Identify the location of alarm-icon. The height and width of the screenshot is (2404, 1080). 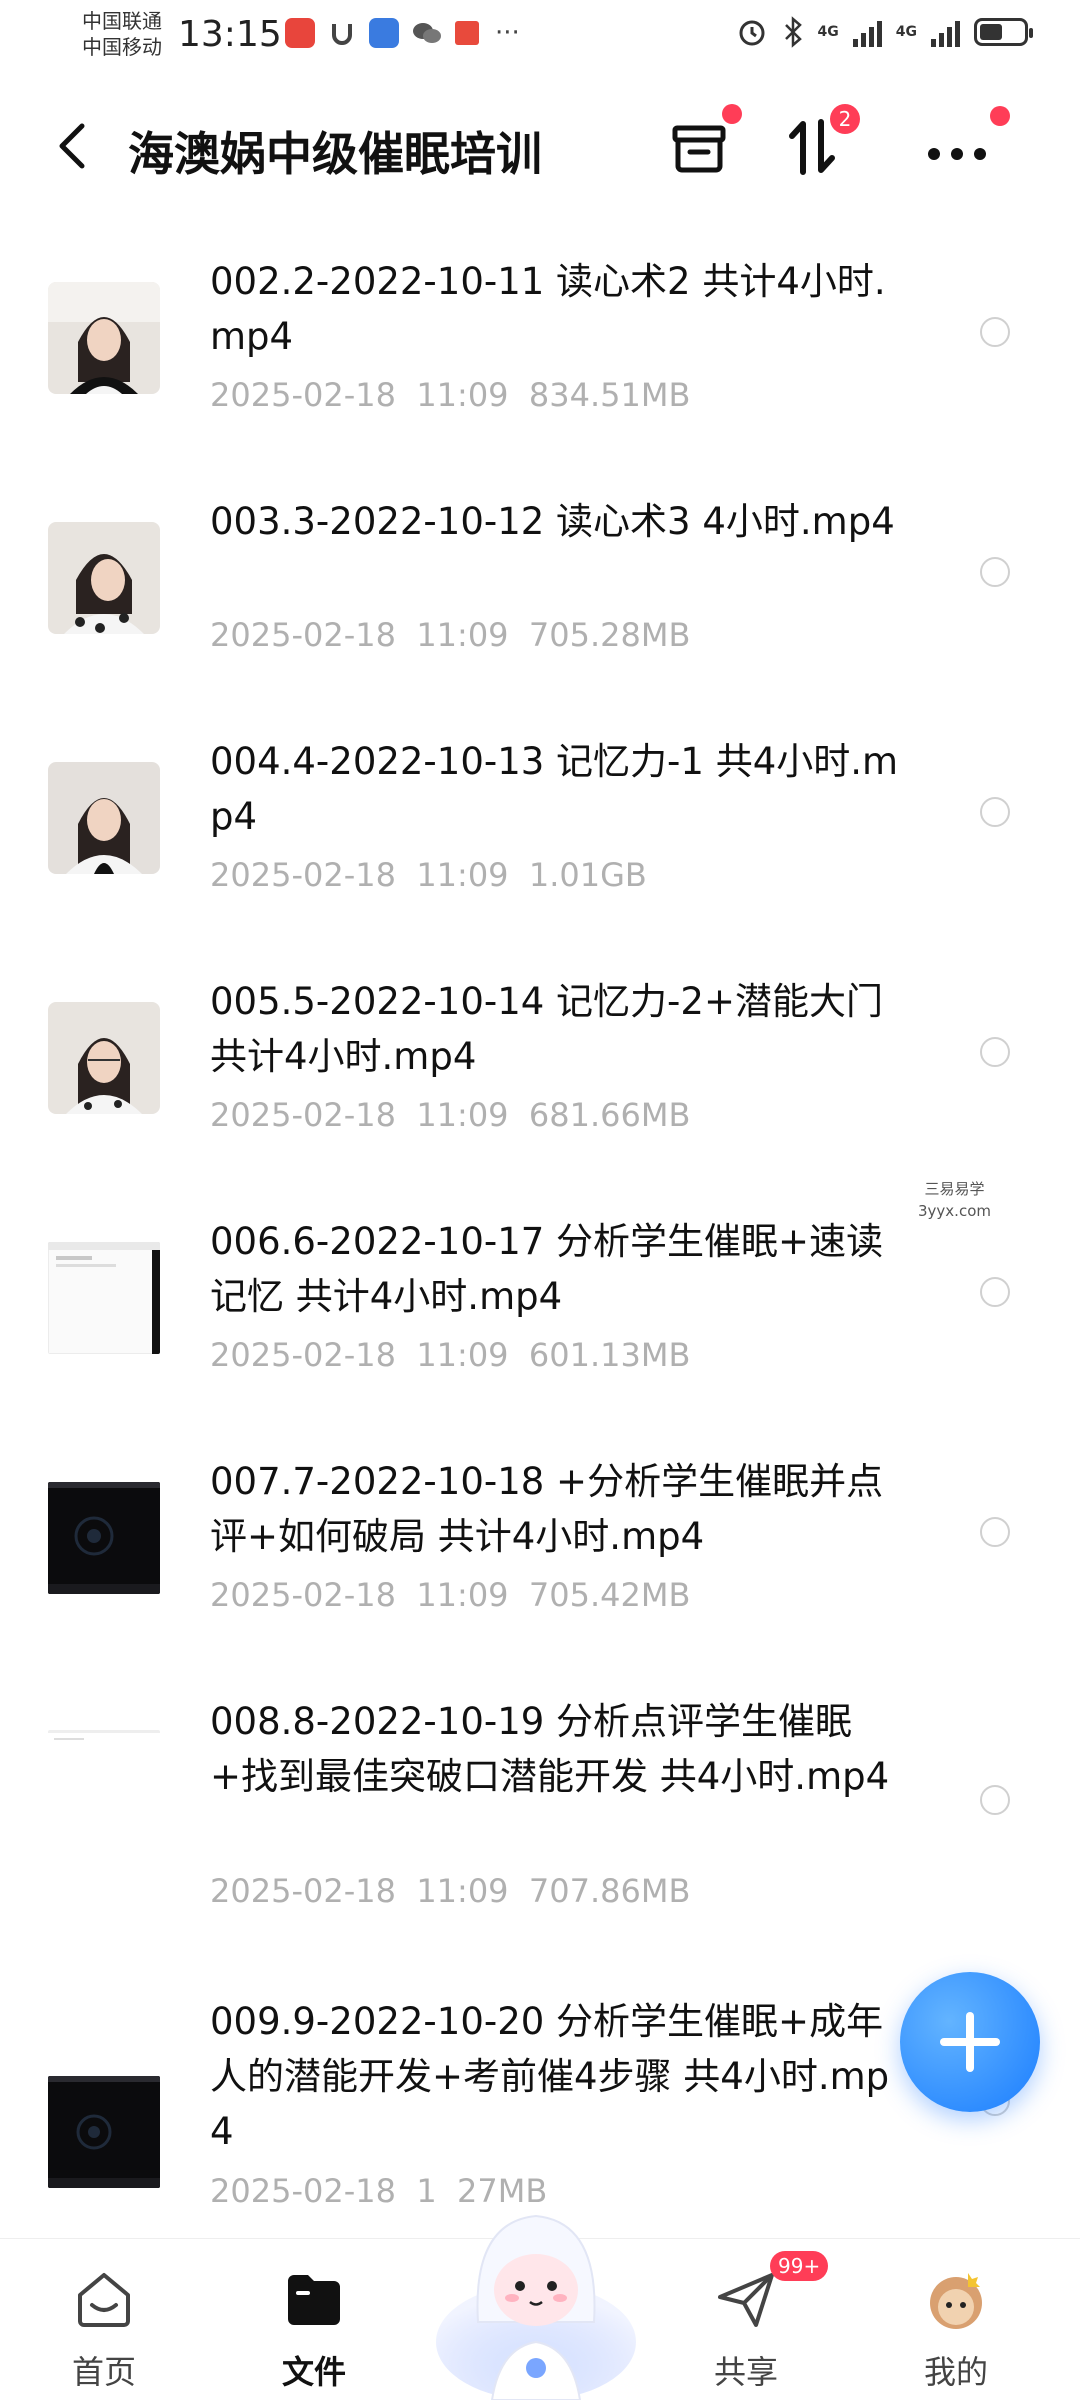
(752, 33).